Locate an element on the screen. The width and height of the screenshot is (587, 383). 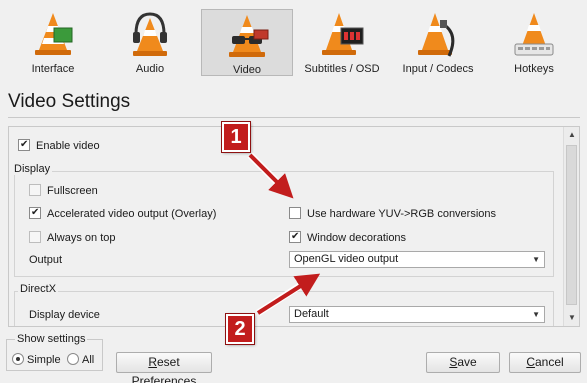
video-glasses-cone-icon is located at coordinates (249, 36).